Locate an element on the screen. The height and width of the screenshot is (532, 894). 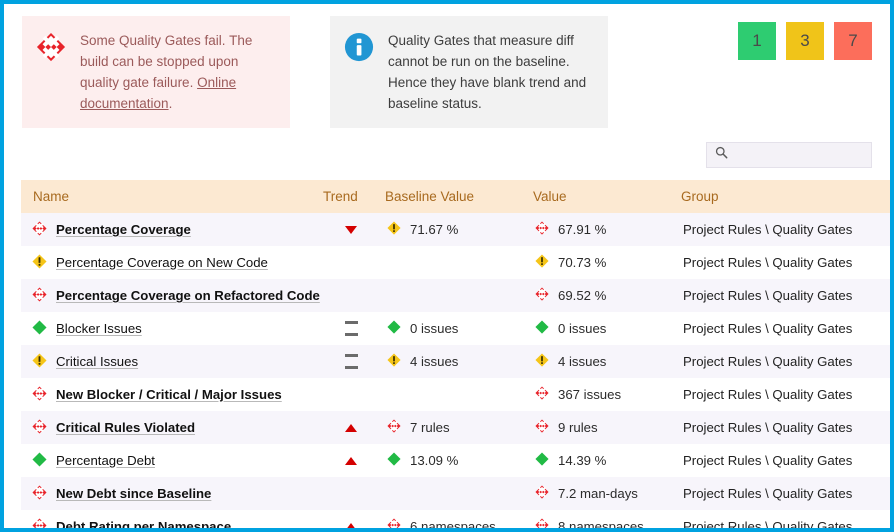
cell-group: Project Rules \ Quality Gates is located at coordinates (785, 427).